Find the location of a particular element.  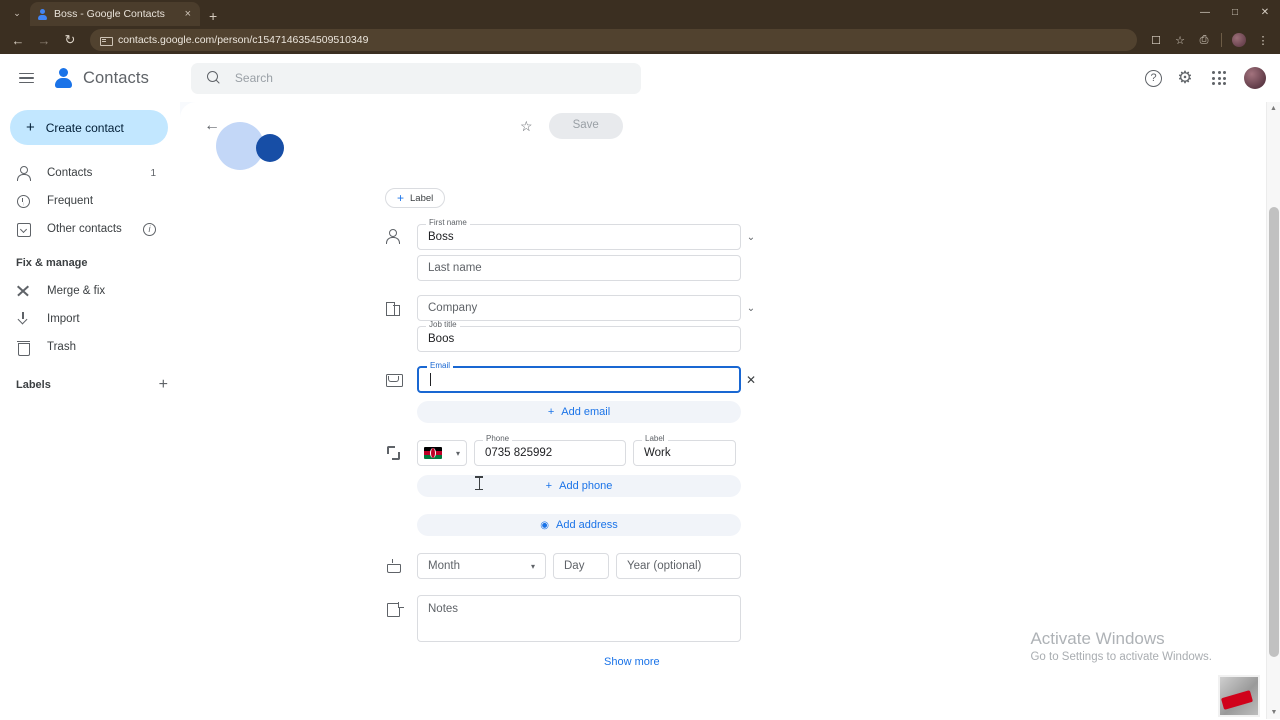

add-phone-button: + Add phone is located at coordinates (579, 486).